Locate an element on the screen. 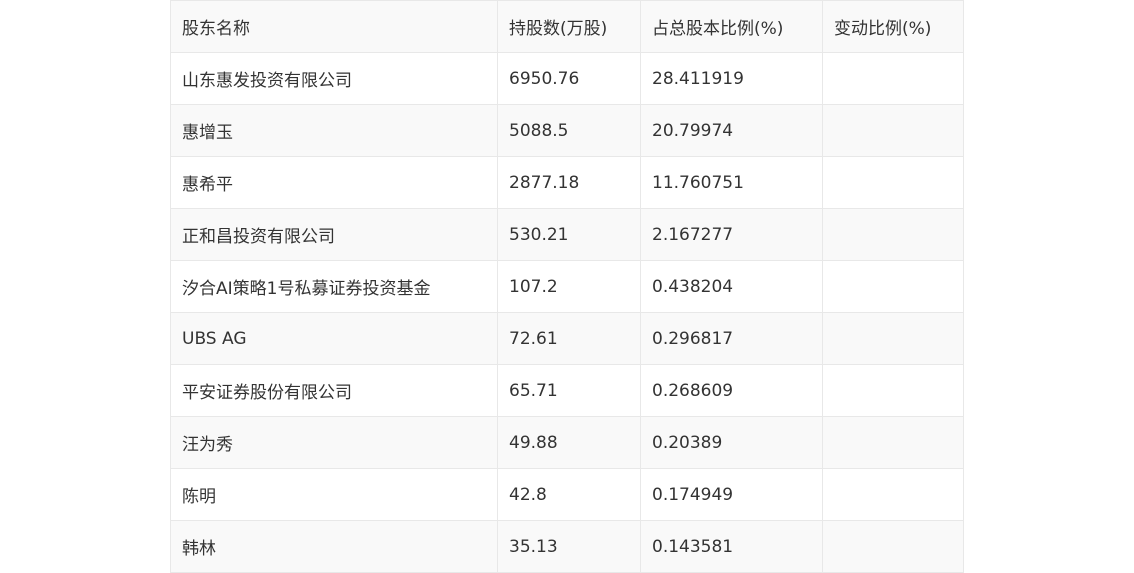  cell-shareholder-name: 陈明 is located at coordinates (334, 494).